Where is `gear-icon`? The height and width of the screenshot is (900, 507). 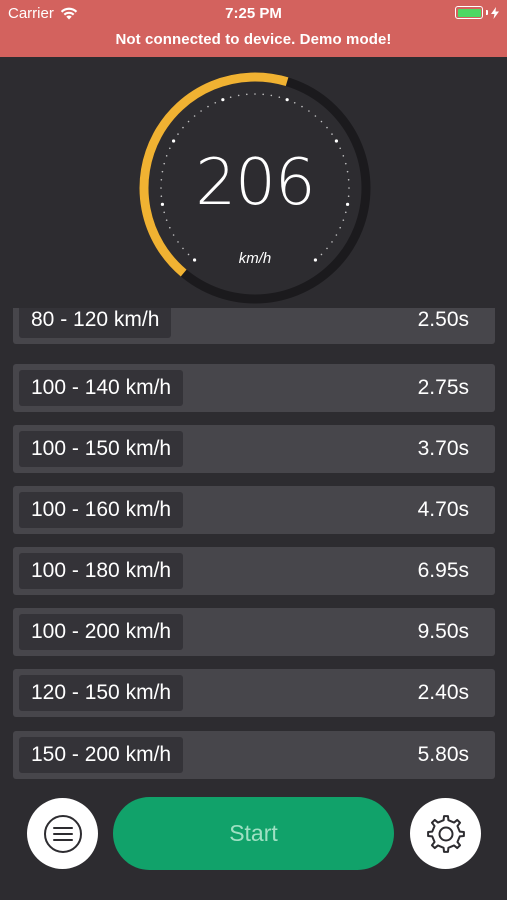 gear-icon is located at coordinates (445, 833).